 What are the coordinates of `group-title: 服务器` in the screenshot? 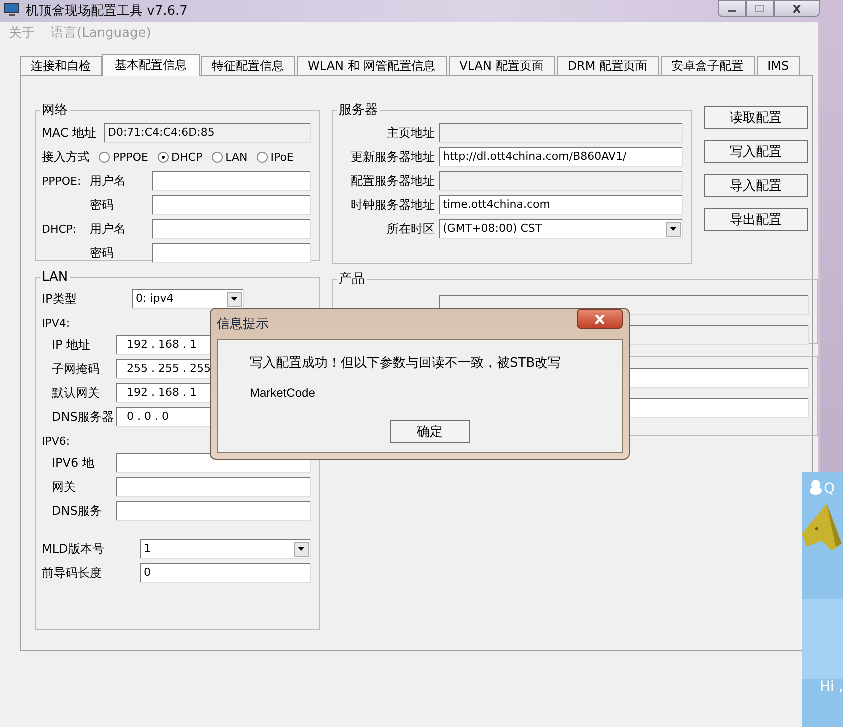 It's located at (358, 110).